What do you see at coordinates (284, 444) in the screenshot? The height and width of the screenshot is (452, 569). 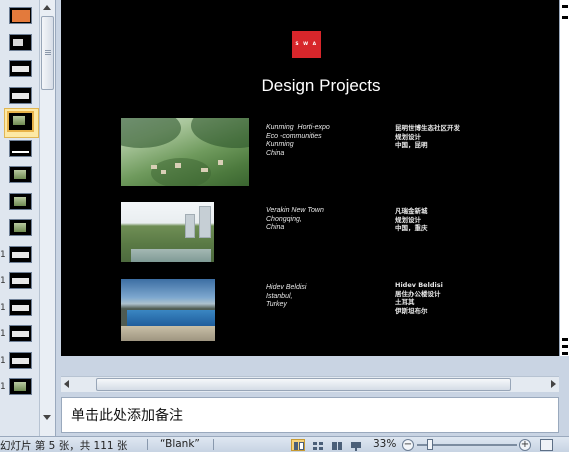 I see `status-bar: 幻灯片 第 5 张，共 111 张 “Blank” 33% − +` at bounding box center [284, 444].